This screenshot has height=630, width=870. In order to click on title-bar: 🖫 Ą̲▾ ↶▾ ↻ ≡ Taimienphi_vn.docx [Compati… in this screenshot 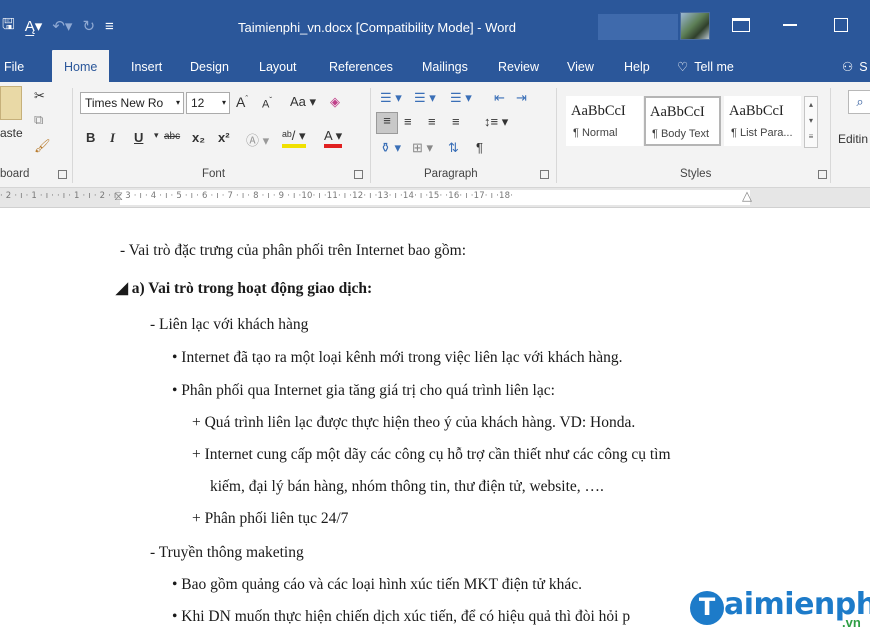, I will do `click(435, 25)`.